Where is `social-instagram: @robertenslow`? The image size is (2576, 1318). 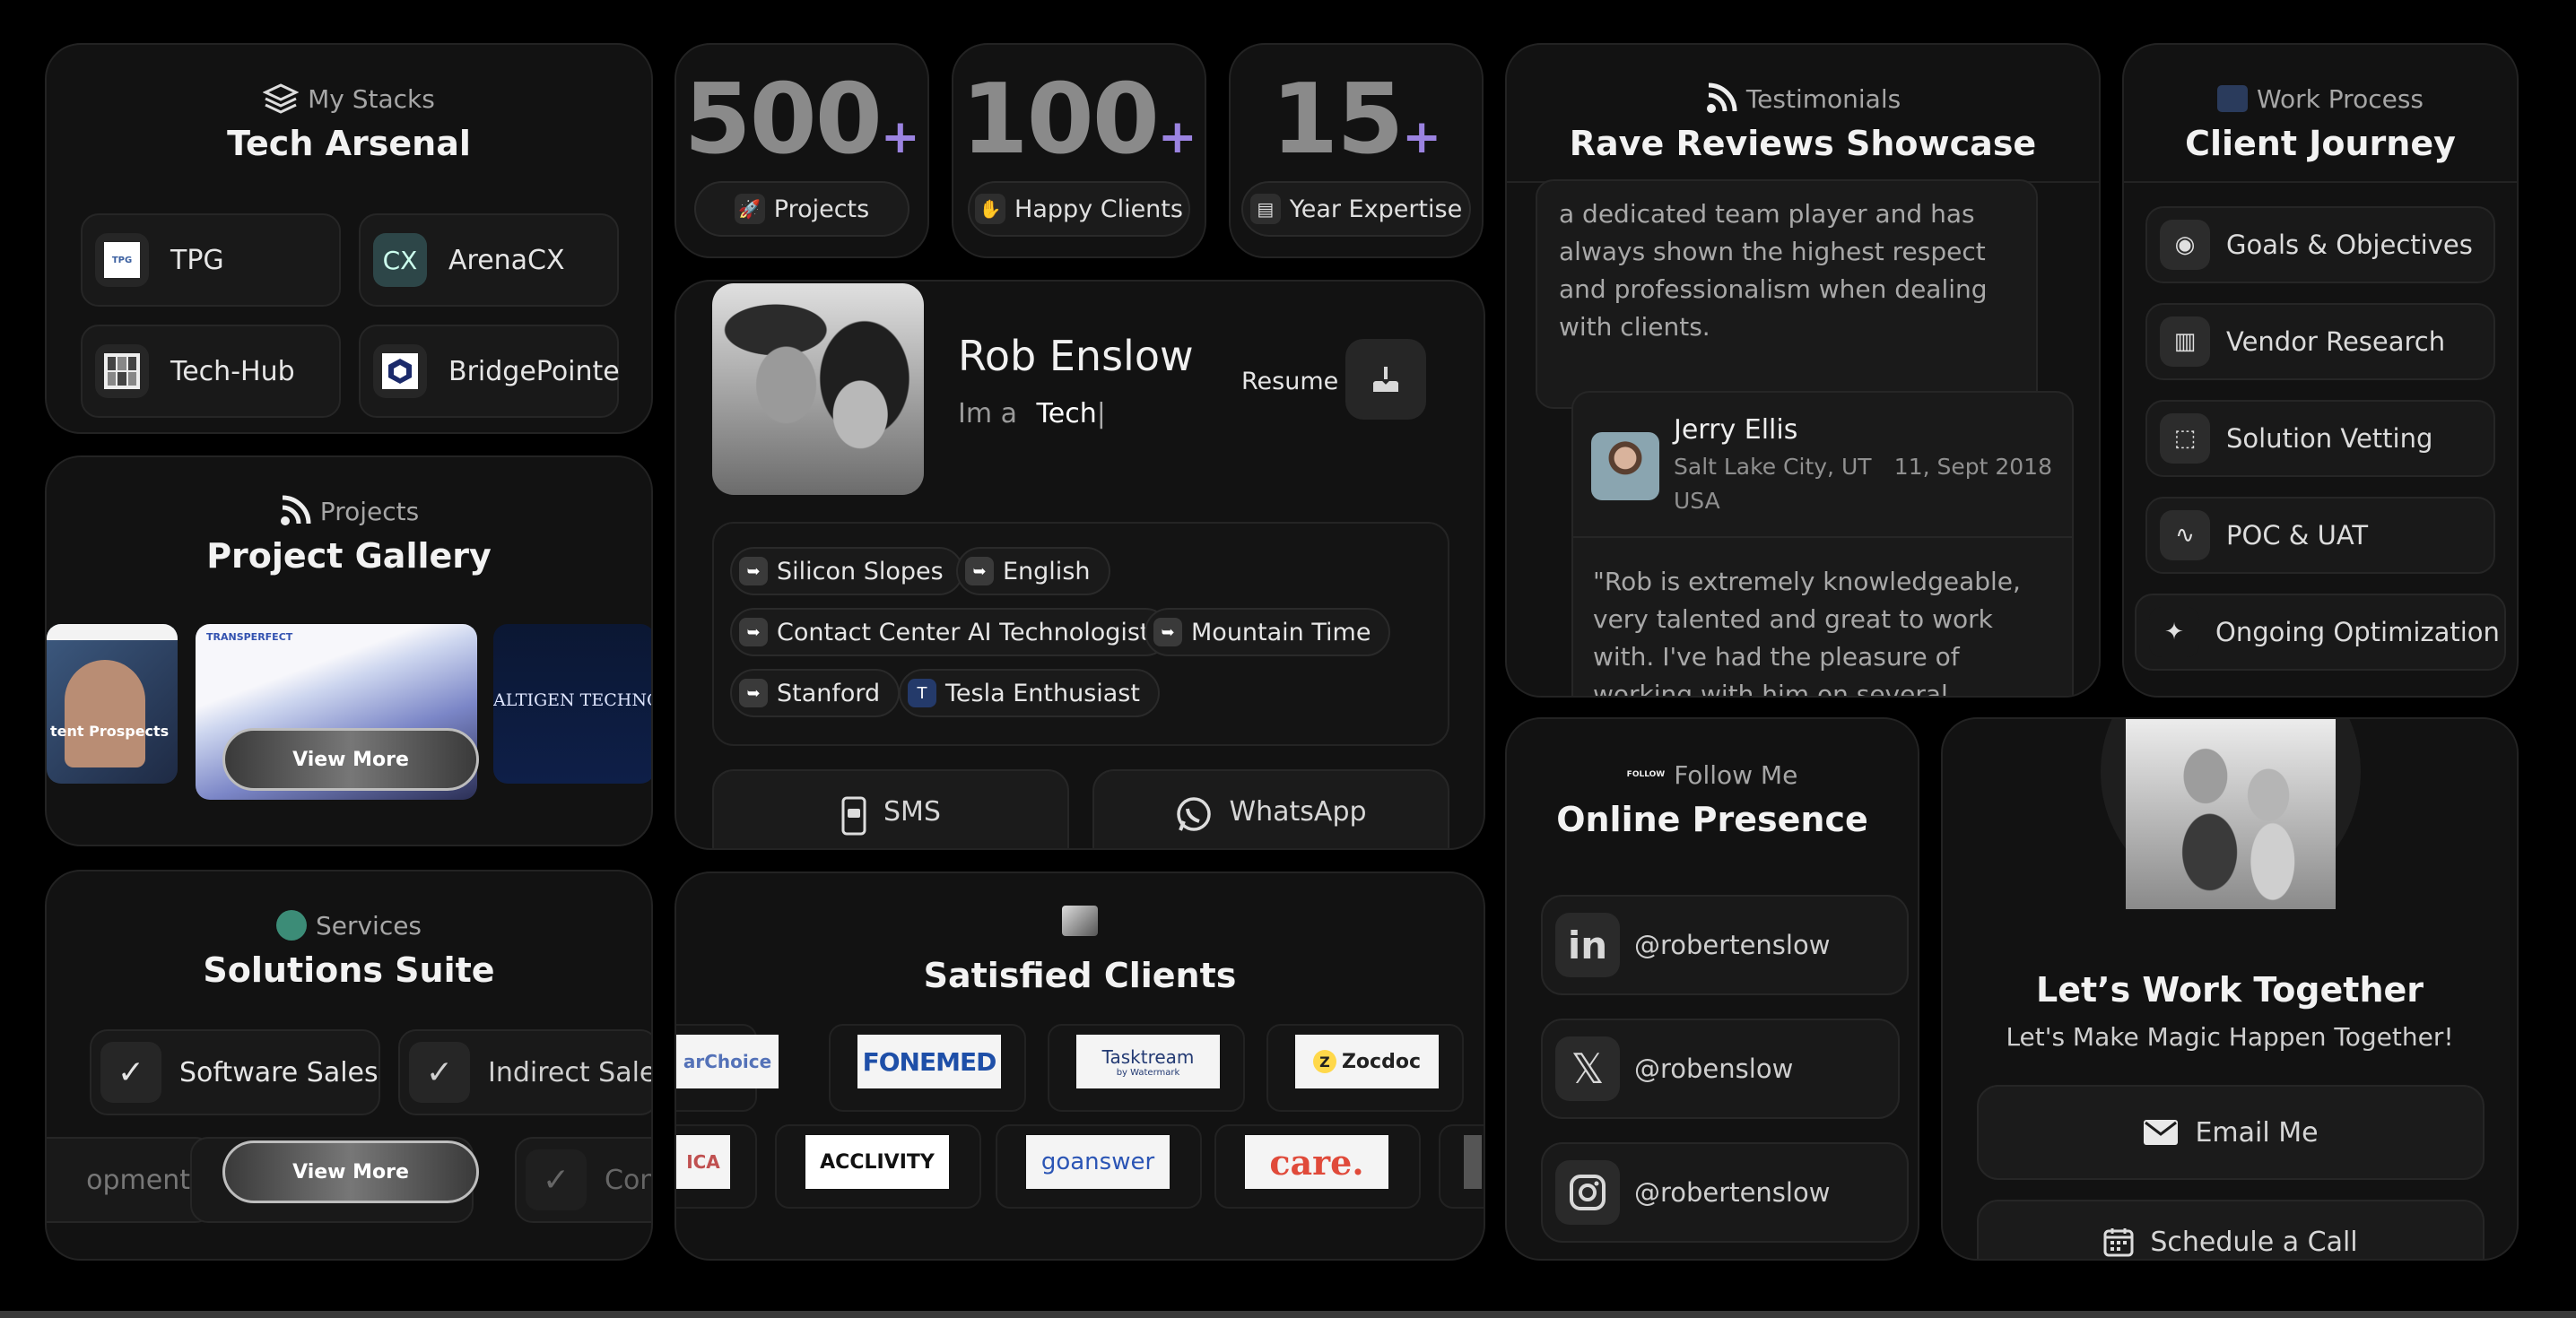
social-instagram: @robertenslow is located at coordinates (1725, 1193).